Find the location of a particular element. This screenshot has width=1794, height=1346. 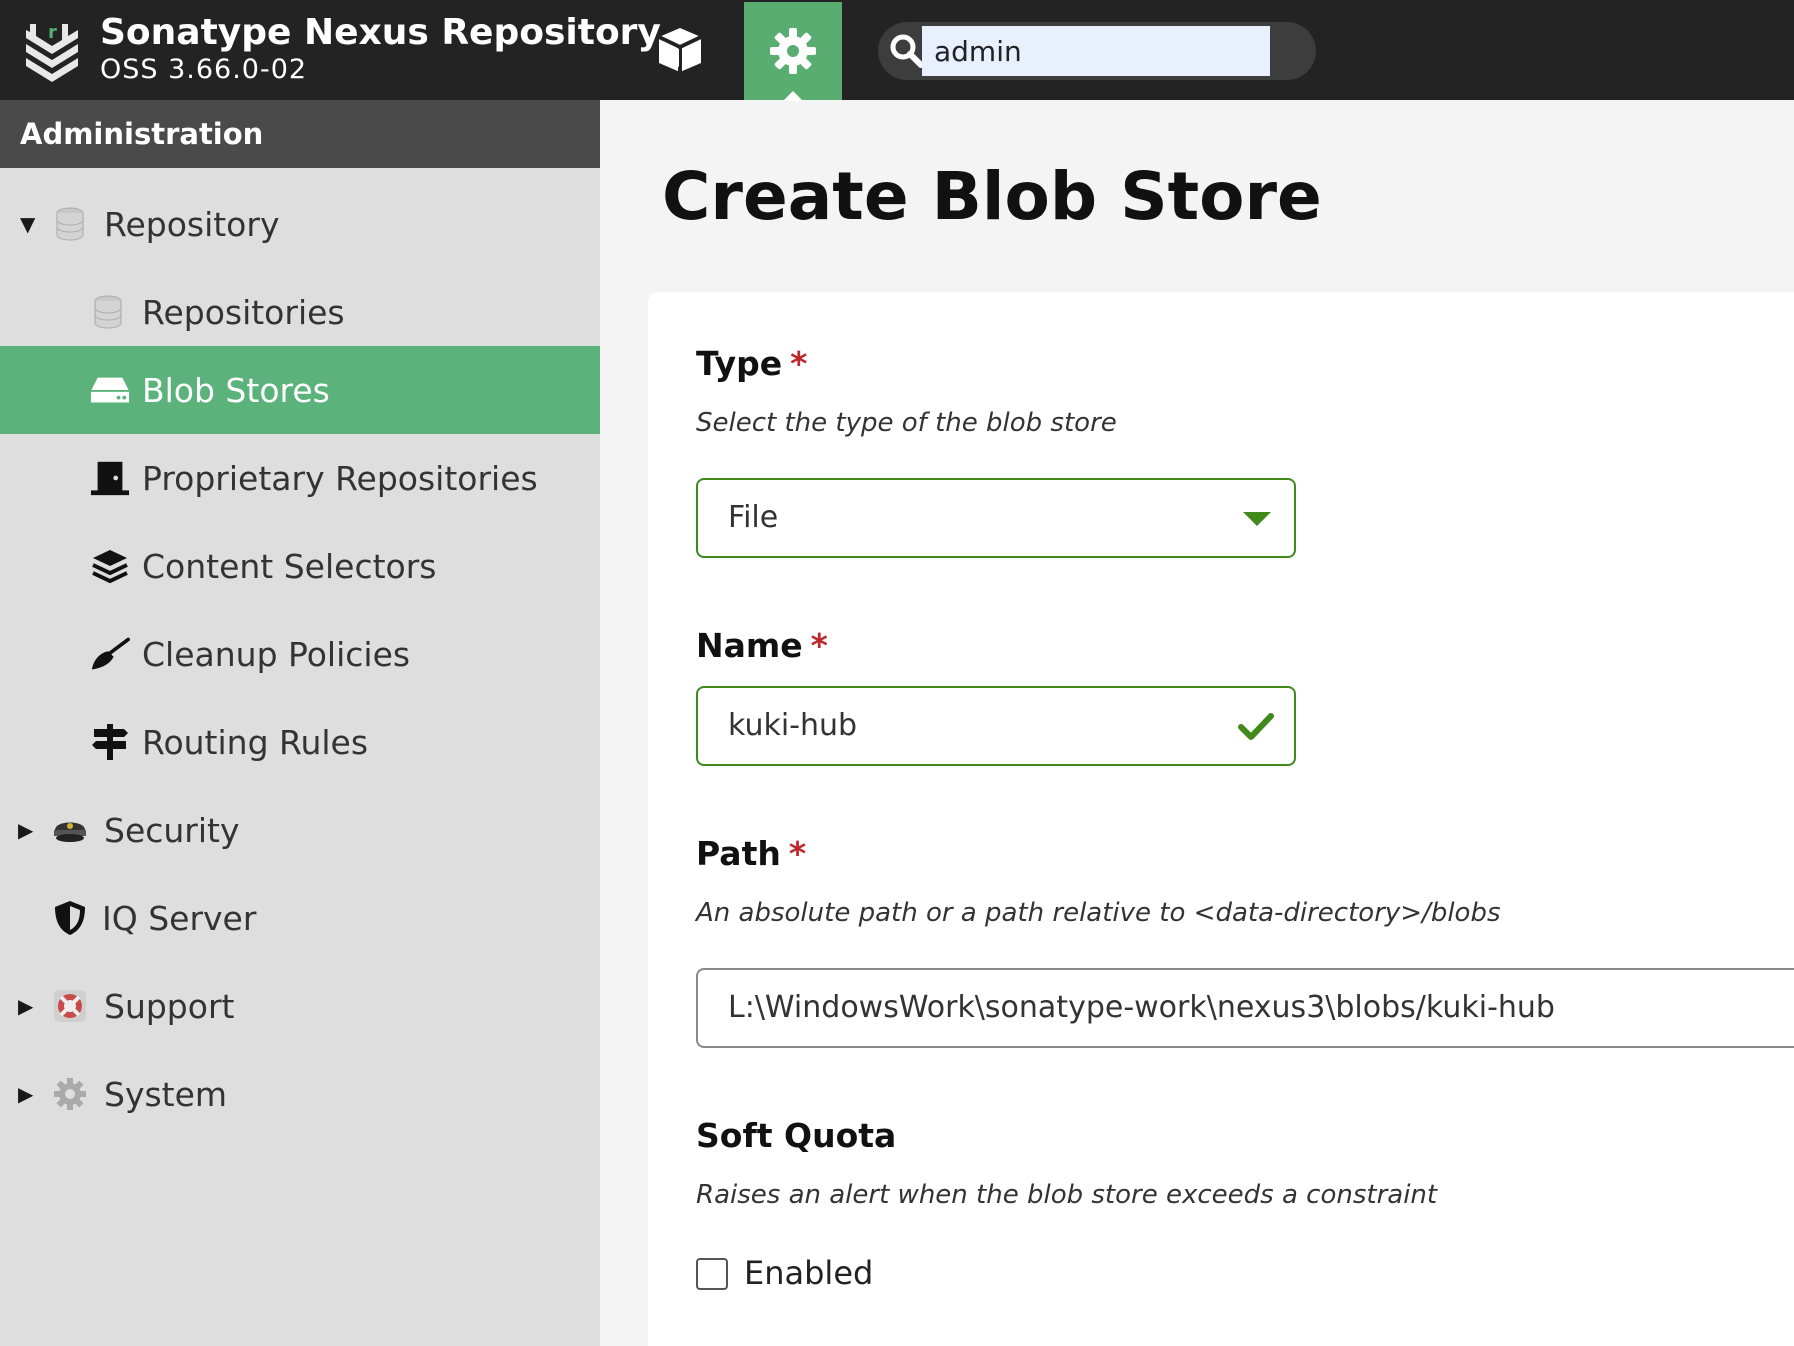

chevron-down-icon is located at coordinates (1257, 519).